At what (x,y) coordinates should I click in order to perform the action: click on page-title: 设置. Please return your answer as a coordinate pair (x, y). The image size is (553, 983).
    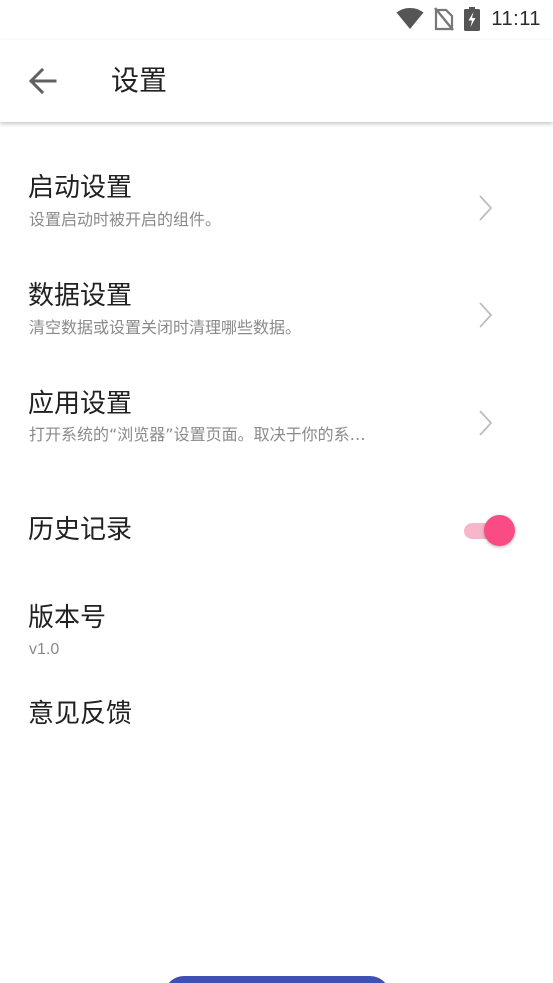
    Looking at the image, I should click on (139, 80).